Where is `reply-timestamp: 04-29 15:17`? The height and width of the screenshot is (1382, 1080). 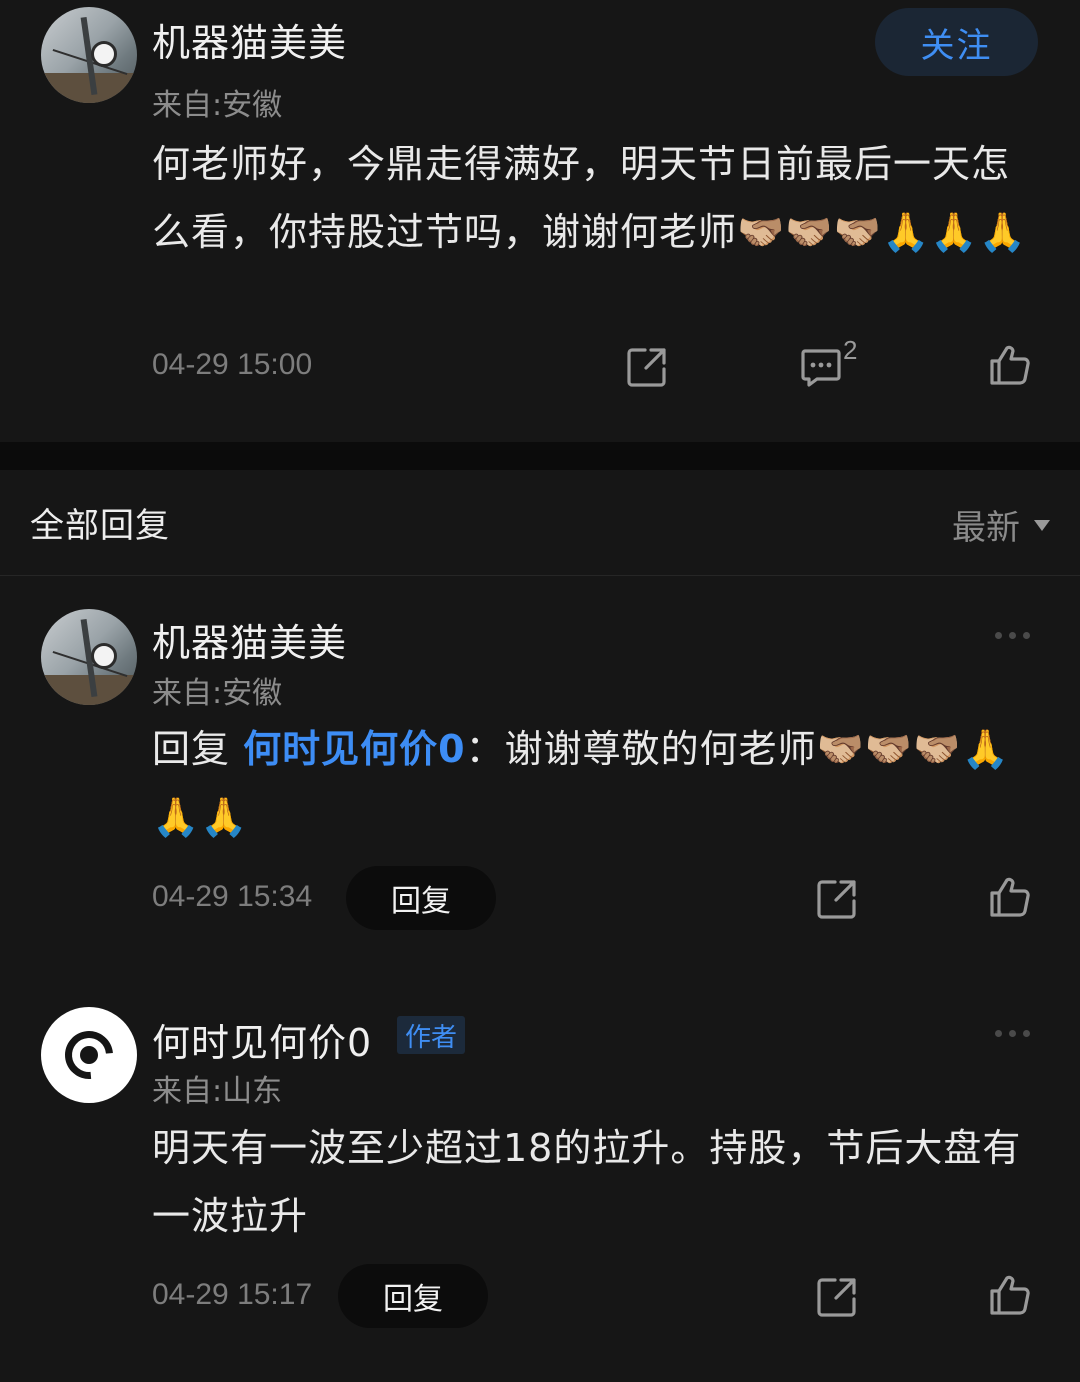 reply-timestamp: 04-29 15:17 is located at coordinates (232, 1294).